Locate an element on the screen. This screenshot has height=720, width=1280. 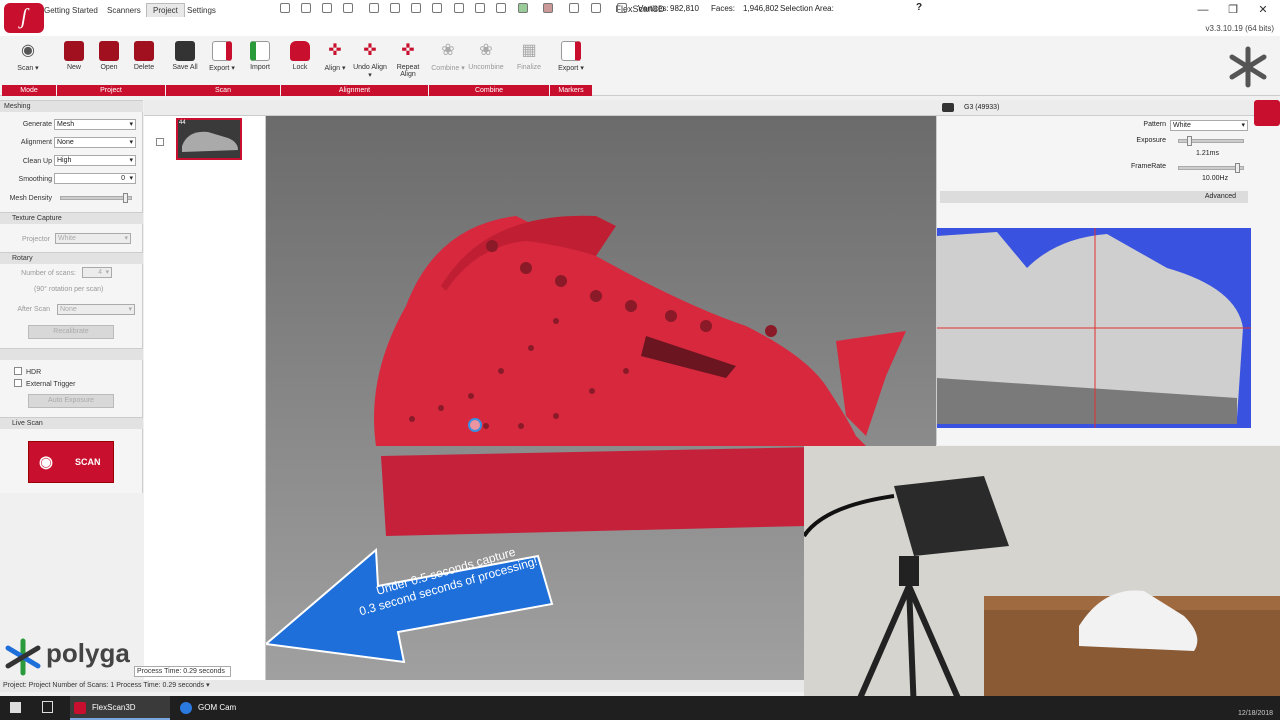
close-button: ✕ is located at coordinates (1263, 10).